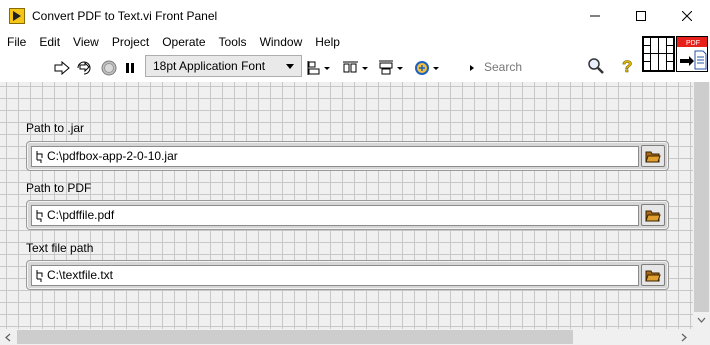  Describe the element at coordinates (658, 54) in the screenshot. I see `connector-pane-icon` at that location.